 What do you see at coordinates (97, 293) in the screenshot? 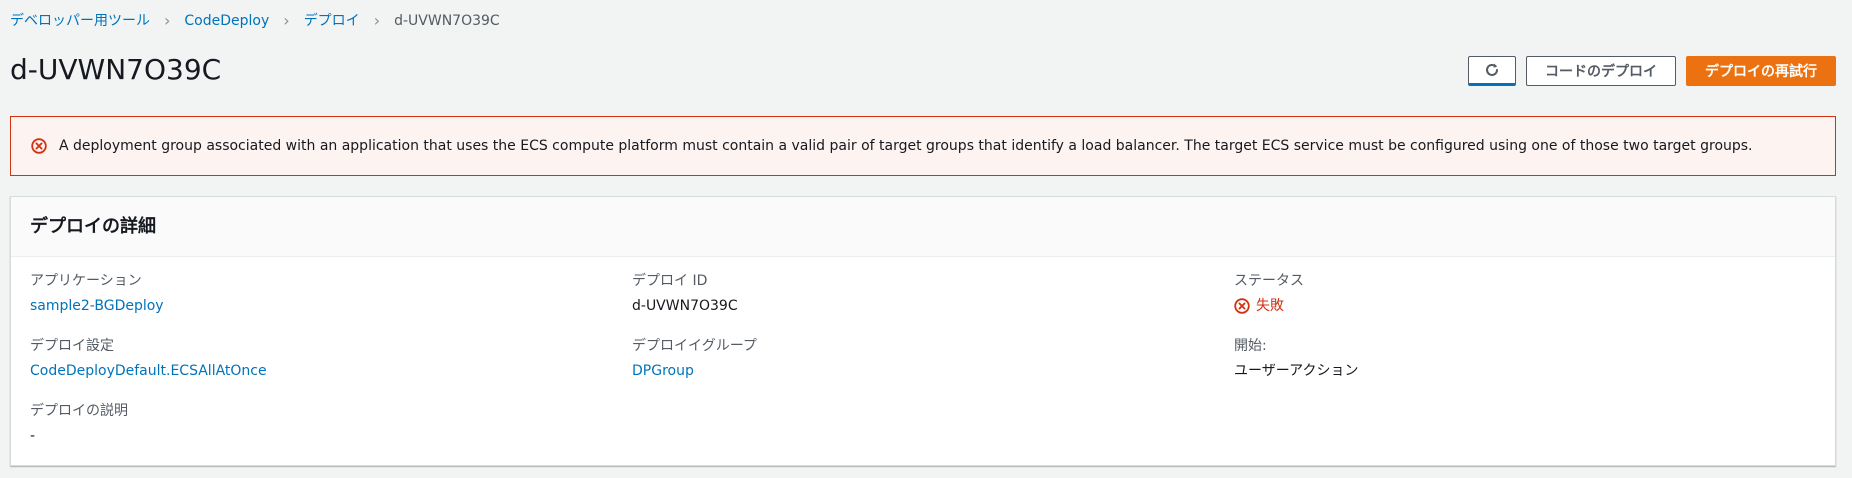
I see `field-application: アプリケーション sample2-BGDeploy` at bounding box center [97, 293].